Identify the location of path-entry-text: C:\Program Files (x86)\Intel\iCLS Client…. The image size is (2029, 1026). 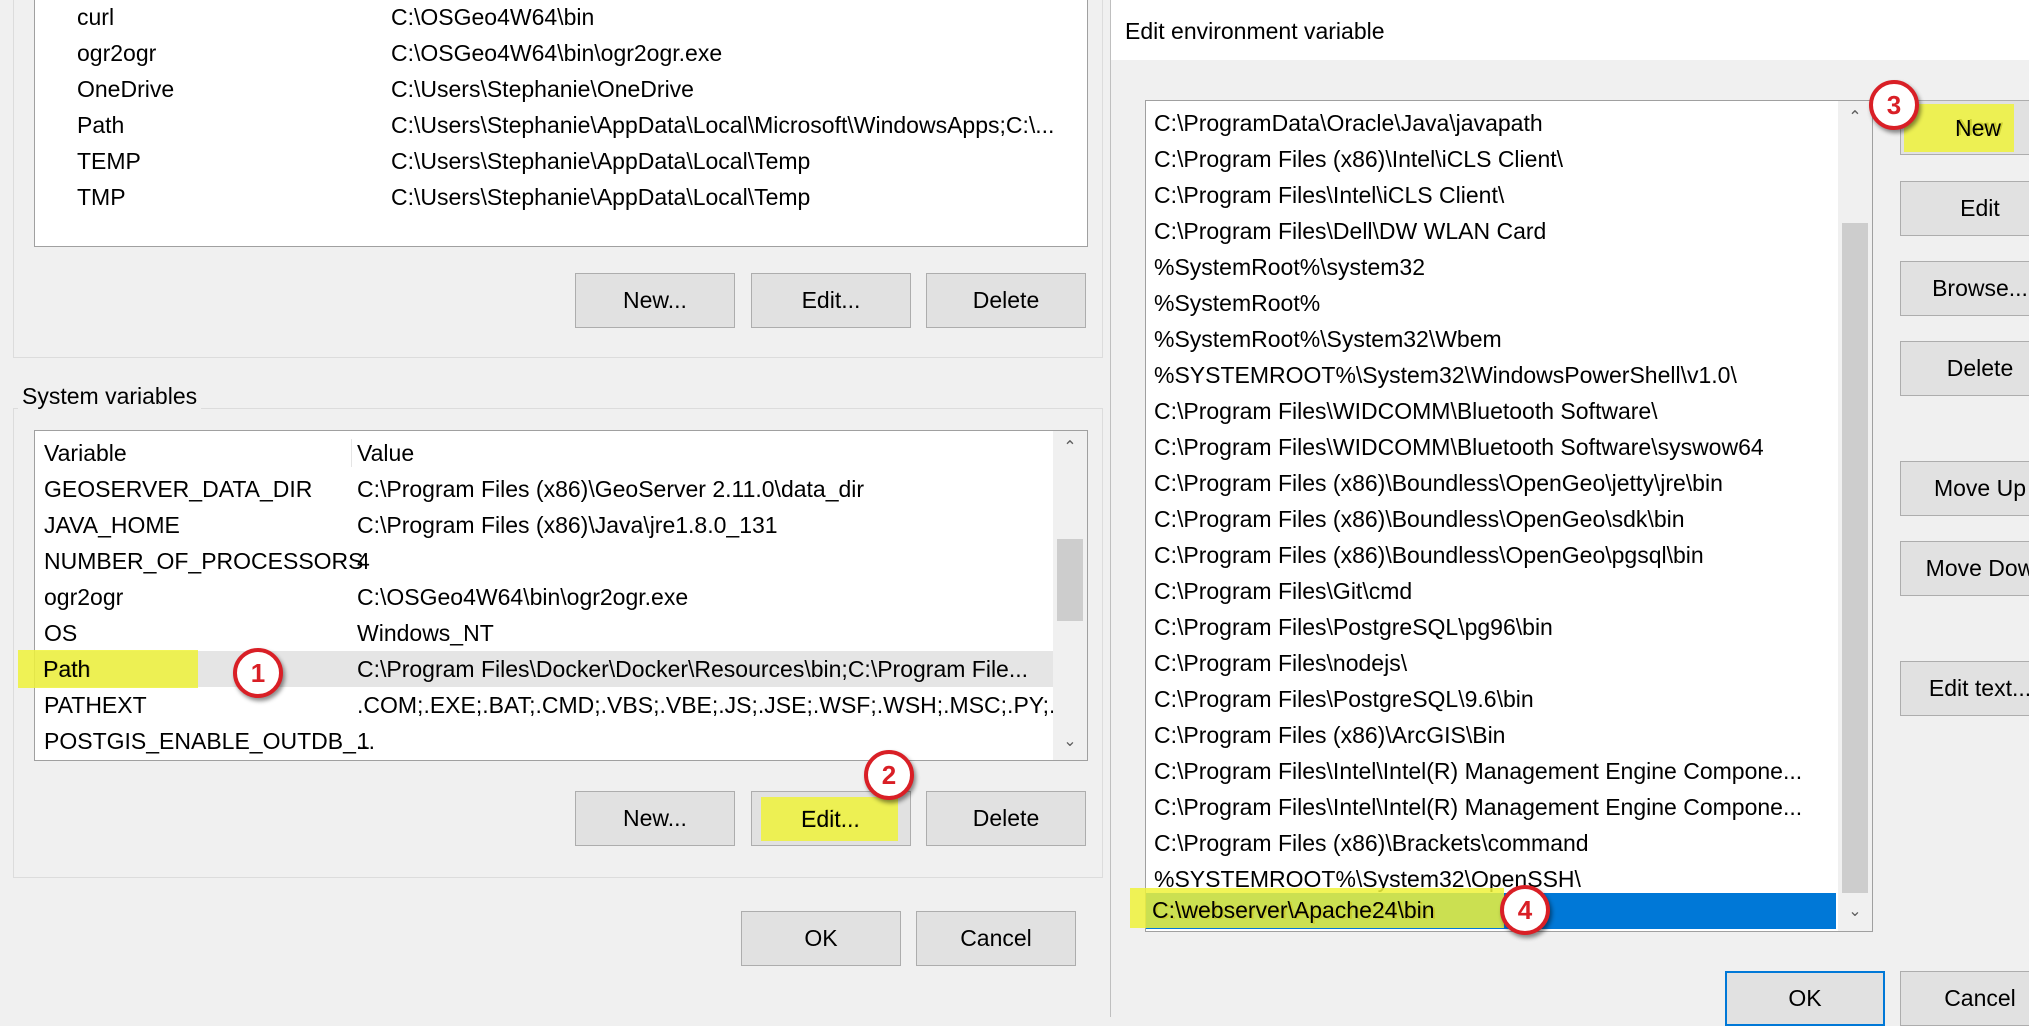
(1359, 159).